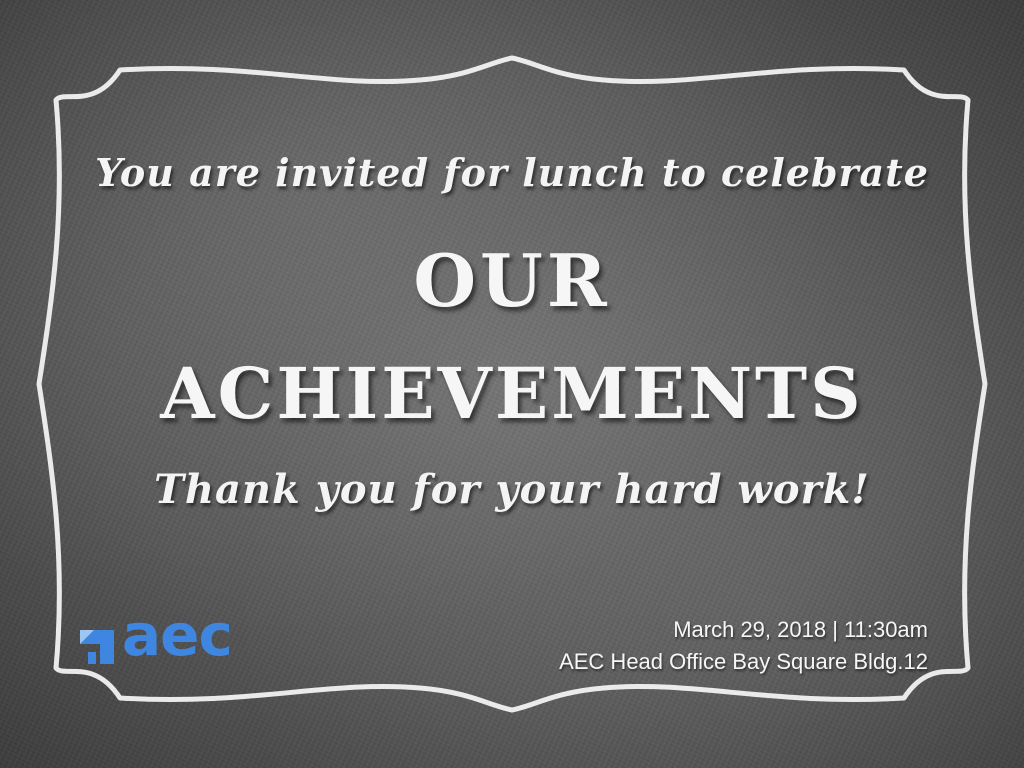  What do you see at coordinates (177, 635) in the screenshot?
I see `aec-logo-text: aec` at bounding box center [177, 635].